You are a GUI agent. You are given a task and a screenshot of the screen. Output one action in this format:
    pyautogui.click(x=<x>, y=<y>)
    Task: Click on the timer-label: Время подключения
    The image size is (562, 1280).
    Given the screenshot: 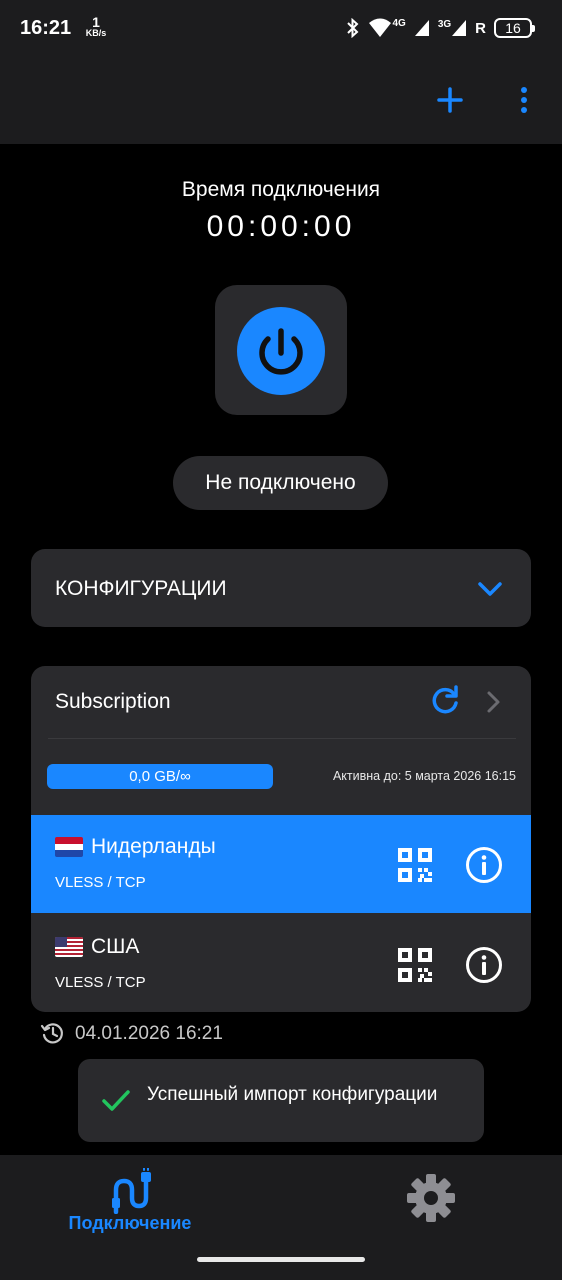 What is the action you would take?
    pyautogui.click(x=281, y=189)
    